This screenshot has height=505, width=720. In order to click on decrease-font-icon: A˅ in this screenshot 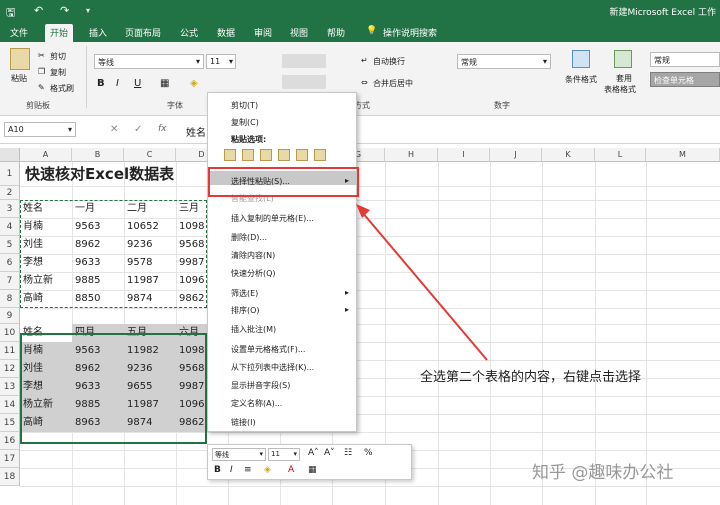, I will do `click(329, 453)`.